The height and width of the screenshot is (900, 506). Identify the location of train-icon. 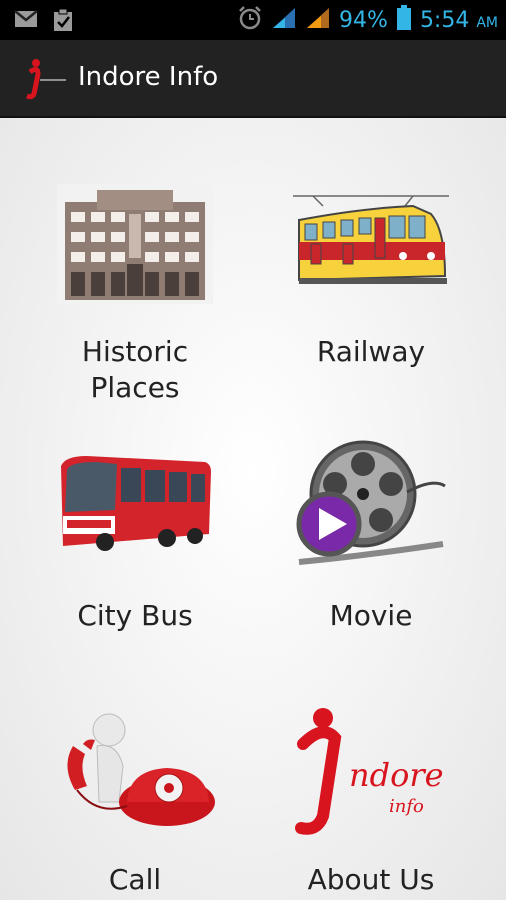
(371, 244).